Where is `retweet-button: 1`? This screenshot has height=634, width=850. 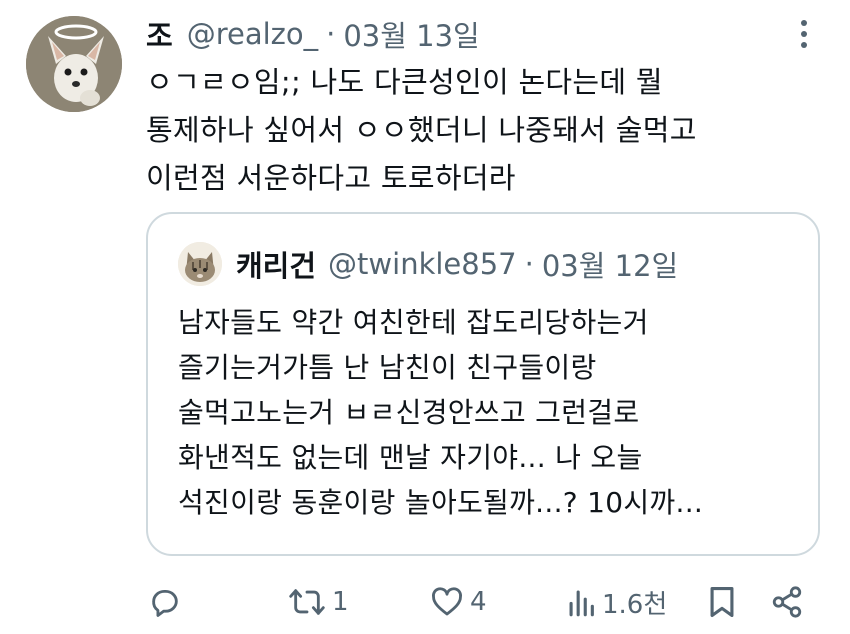
retweet-button: 1 is located at coordinates (318, 602).